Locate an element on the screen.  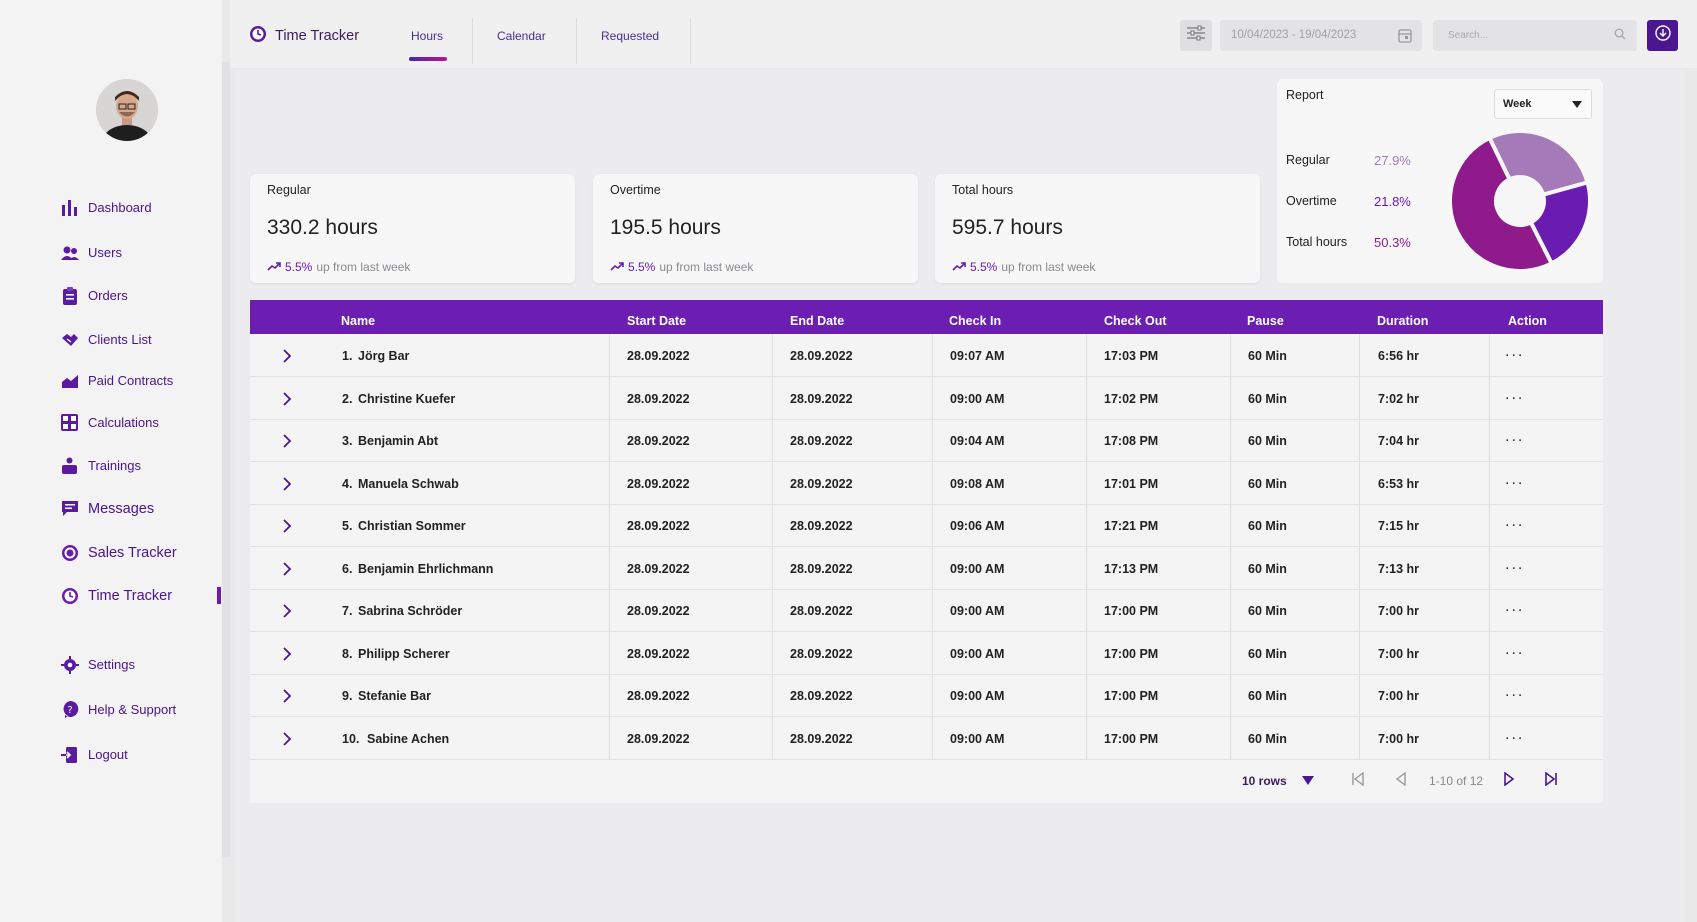
cell-start: 28.09.2022 is located at coordinates (658, 483).